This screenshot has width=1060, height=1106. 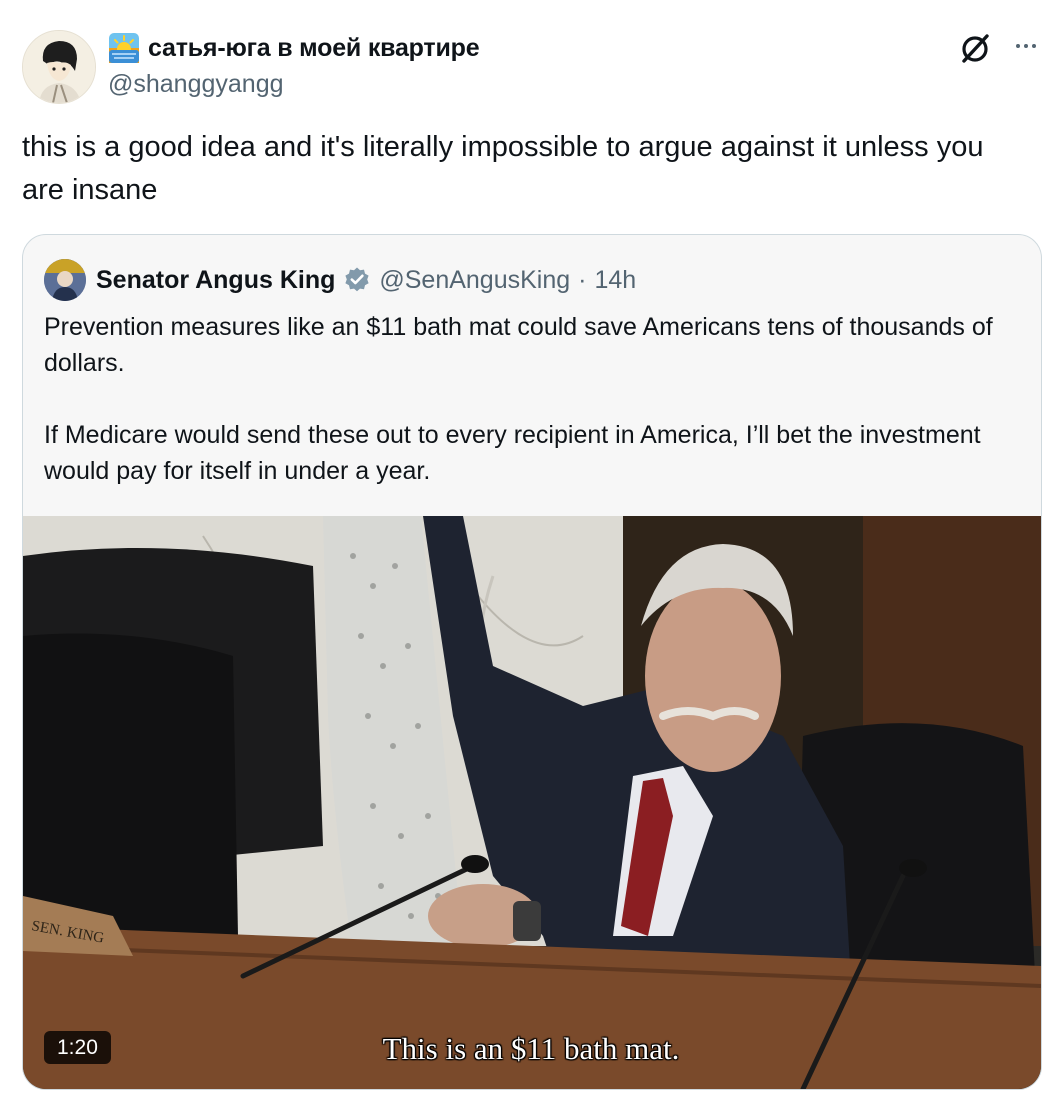 What do you see at coordinates (531, 1048) in the screenshot?
I see `video-subtitle: This is an $11 bath mat.` at bounding box center [531, 1048].